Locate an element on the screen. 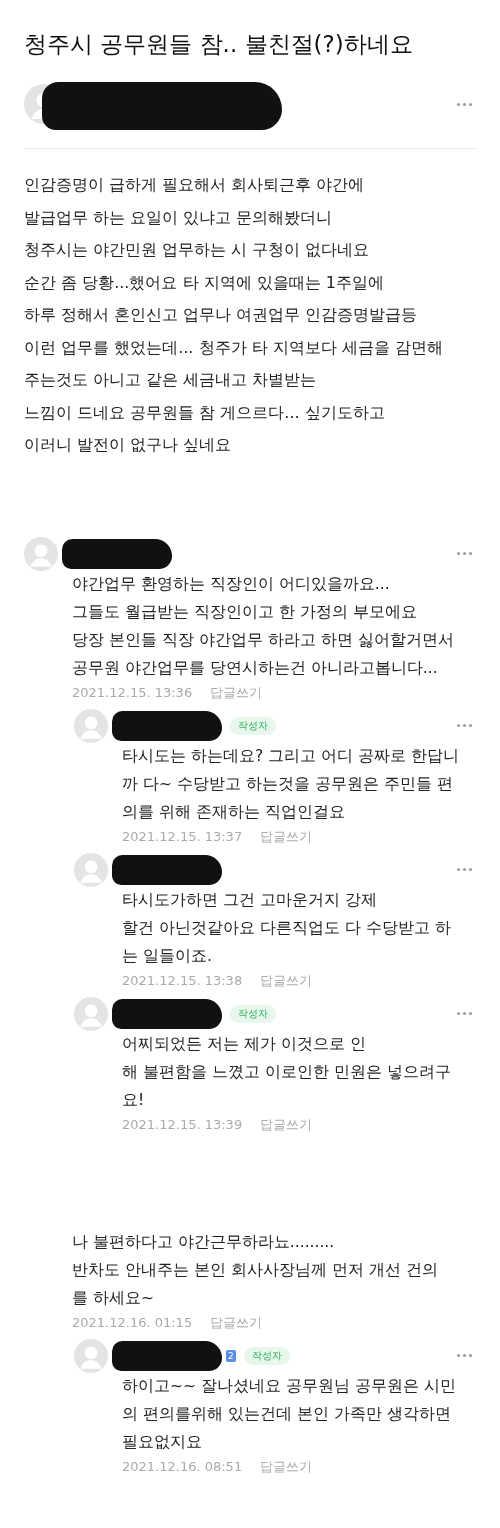 The width and height of the screenshot is (500, 1528). comment-text: 타시도는 하는데요? 그리고 어디 공짜로 한답니 까 다~ 수당받고 하는것을 공무원은 주민들 편 의를 위해 존재하는 직업인걸요 is located at coordinates (290, 784).